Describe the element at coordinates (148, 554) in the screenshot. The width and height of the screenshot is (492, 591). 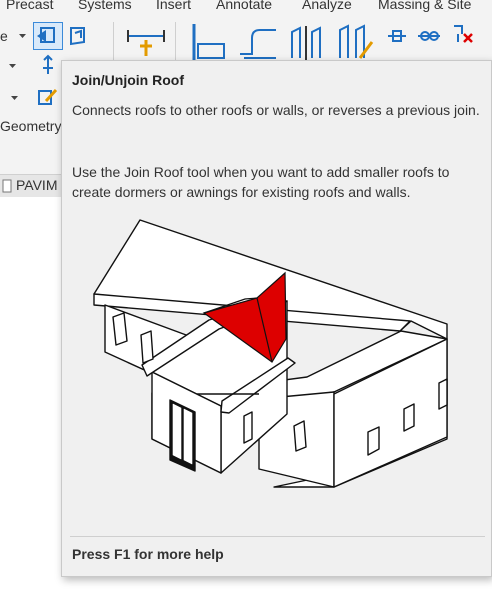
I see `tooltip-help-hint: Press F1 for more help` at that location.